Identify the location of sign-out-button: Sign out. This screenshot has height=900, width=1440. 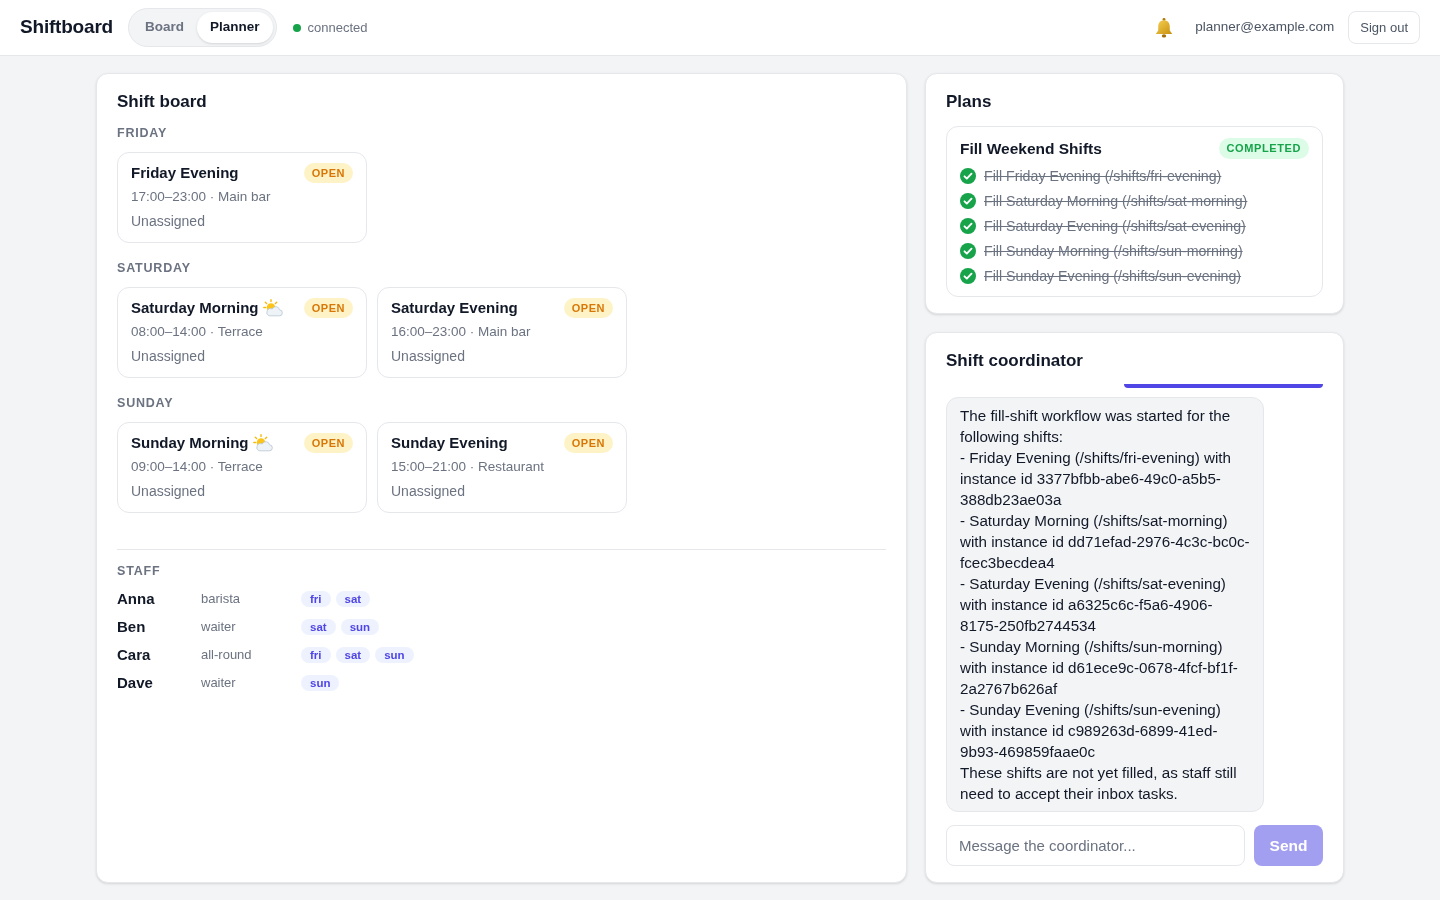
(1384, 27).